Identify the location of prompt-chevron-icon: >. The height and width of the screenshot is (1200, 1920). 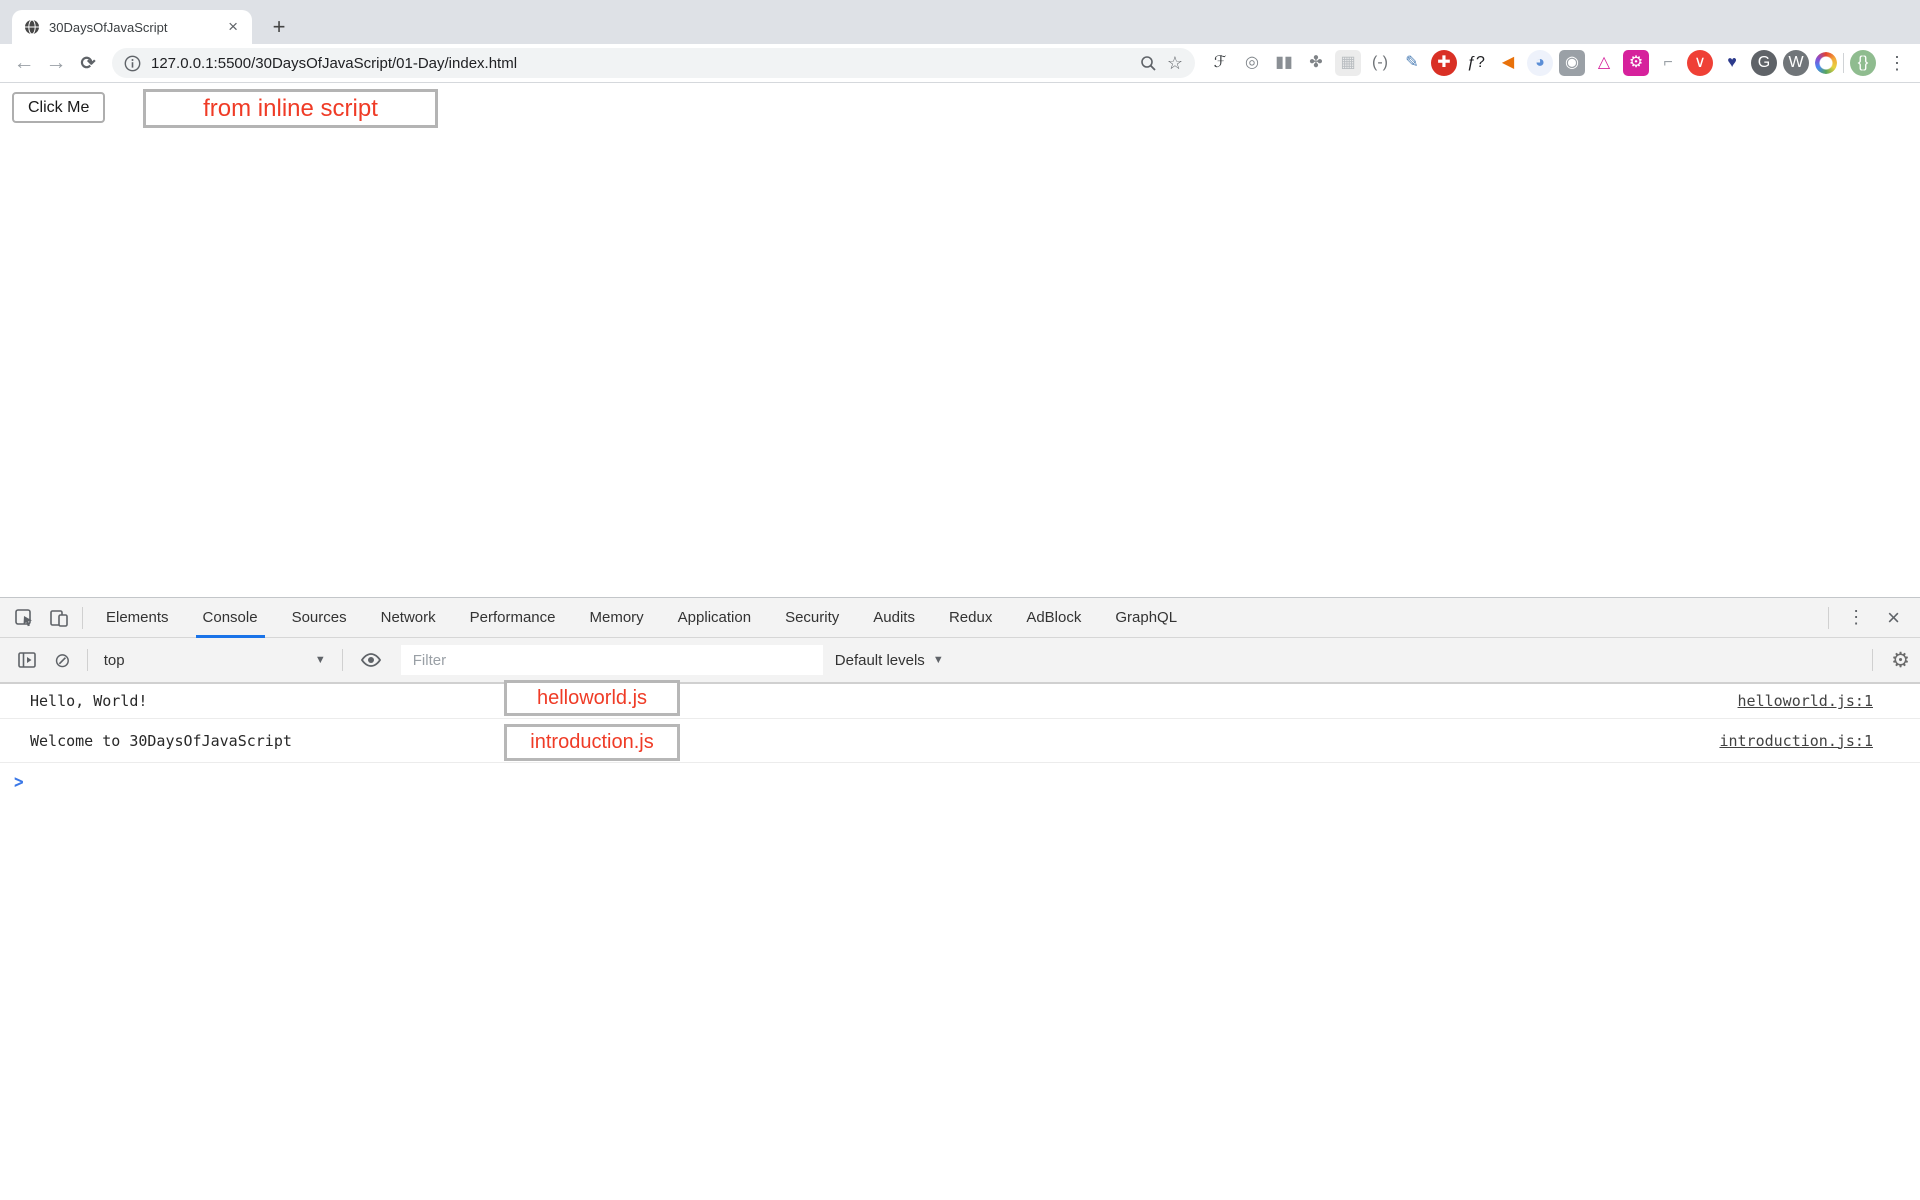
(19, 781).